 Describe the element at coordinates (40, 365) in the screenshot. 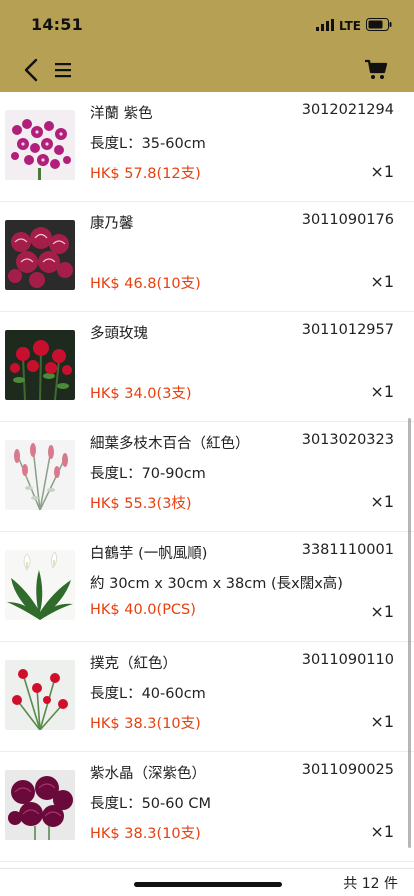

I see `product-image-spray-rose` at that location.